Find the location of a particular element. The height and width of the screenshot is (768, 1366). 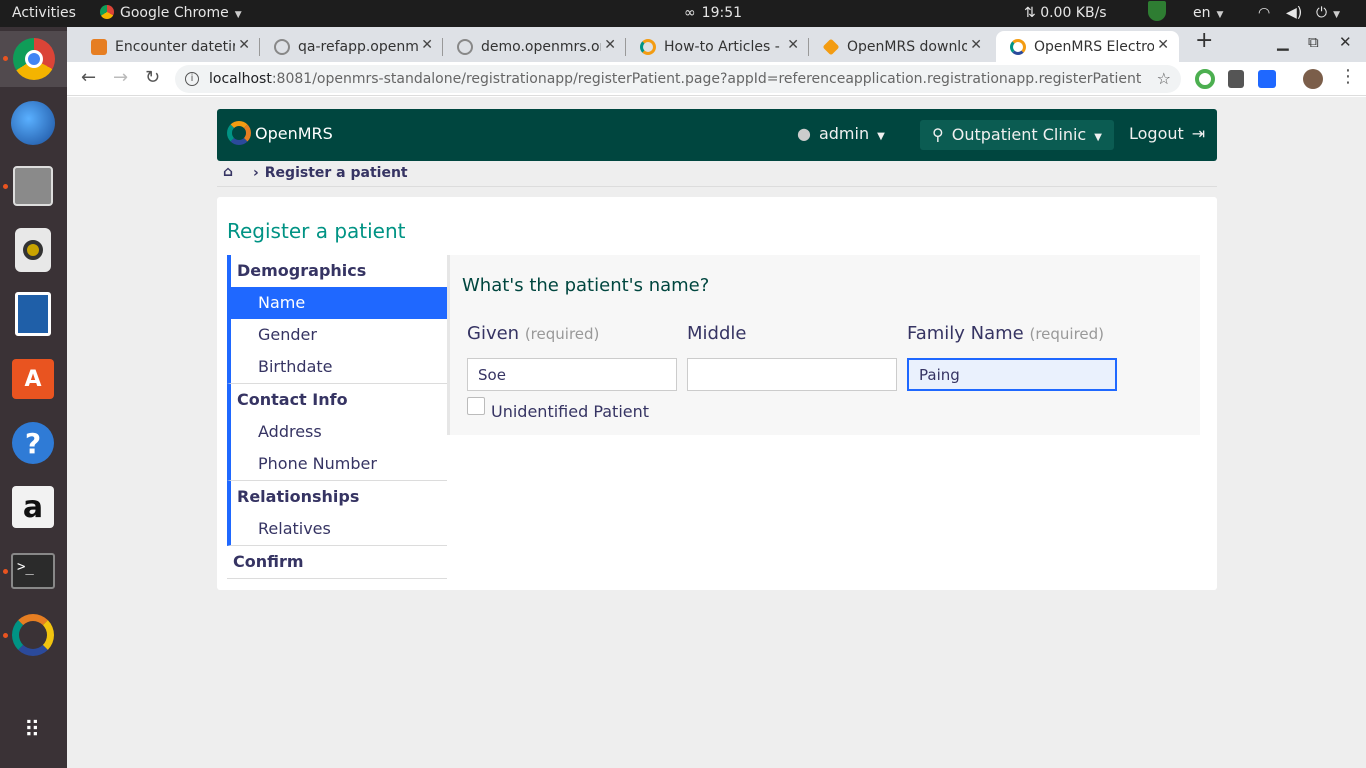

profile-avatar is located at coordinates (1313, 79).